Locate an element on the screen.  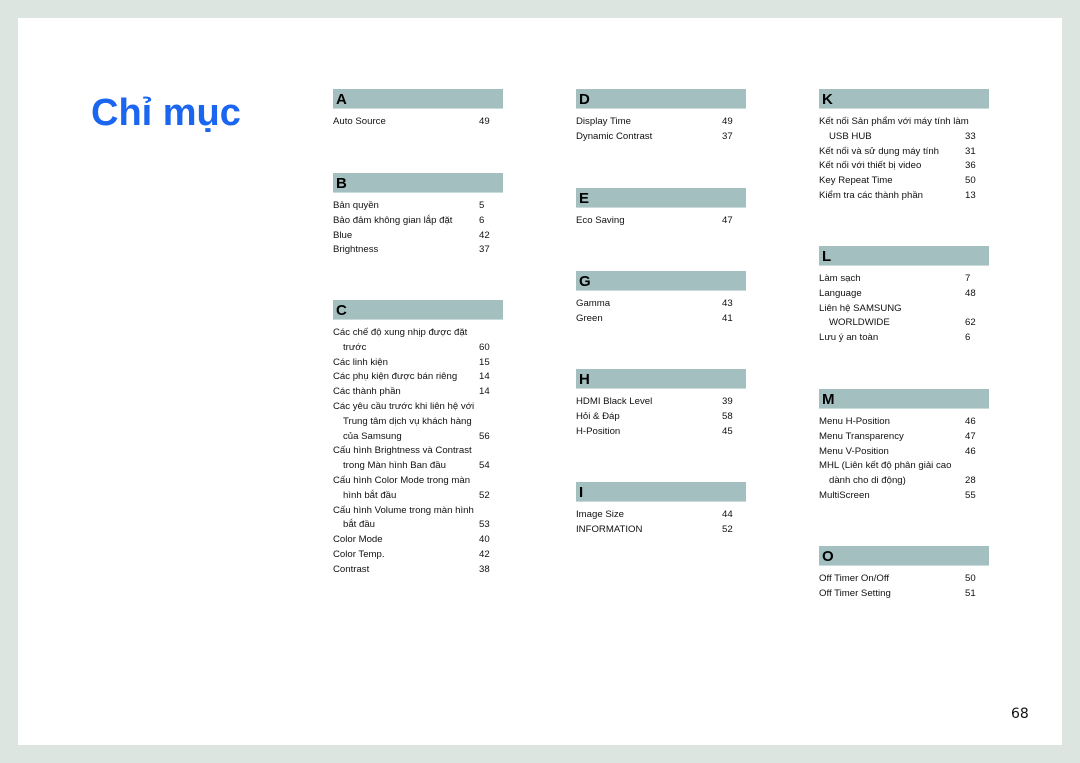
index-entry: Bảo đảm không gian lắp đặt 6 is located at coordinates (418, 221).